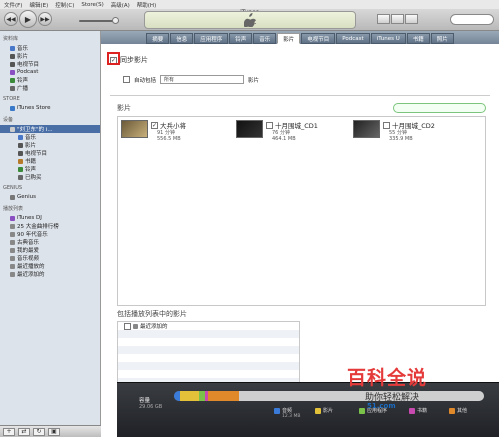 The image size is (499, 437). I want to click on sidebar-item: Genius, so click(50, 197).